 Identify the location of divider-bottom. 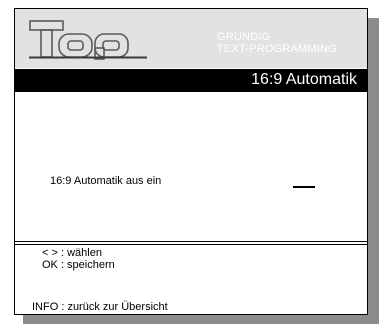
(191, 244).